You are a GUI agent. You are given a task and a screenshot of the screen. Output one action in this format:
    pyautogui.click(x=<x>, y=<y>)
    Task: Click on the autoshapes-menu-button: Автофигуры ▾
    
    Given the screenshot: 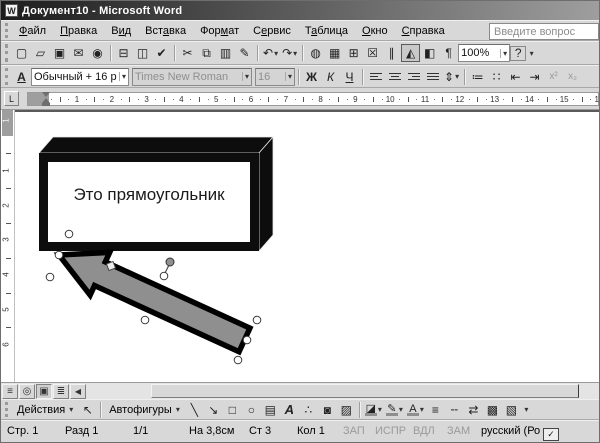 What is the action you would take?
    pyautogui.click(x=144, y=410)
    